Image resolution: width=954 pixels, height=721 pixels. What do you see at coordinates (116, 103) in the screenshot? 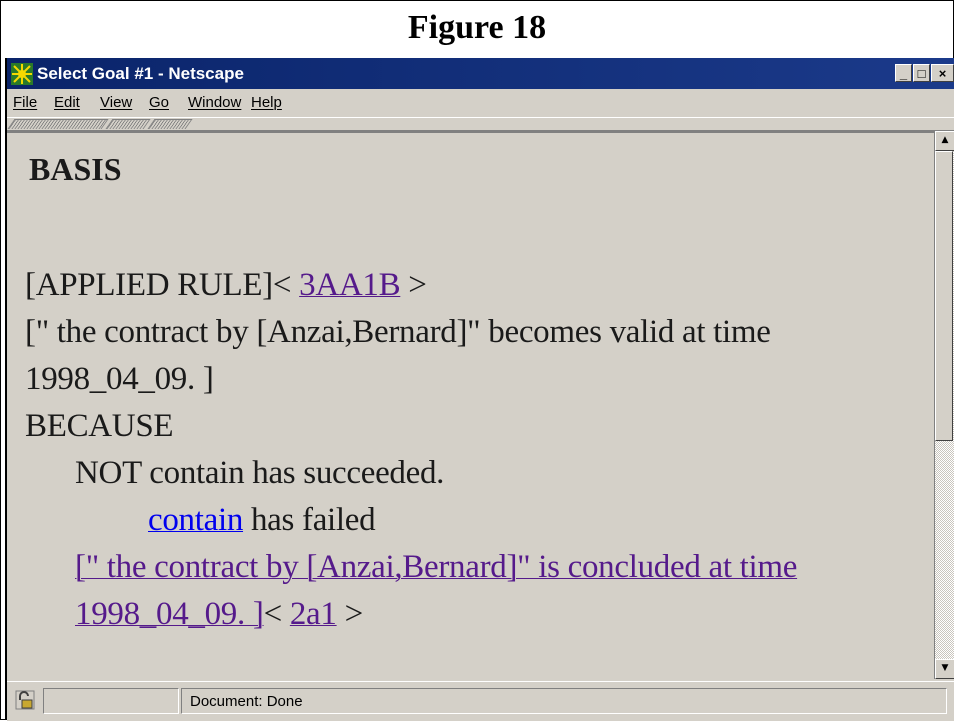
I see `menu-view: View` at bounding box center [116, 103].